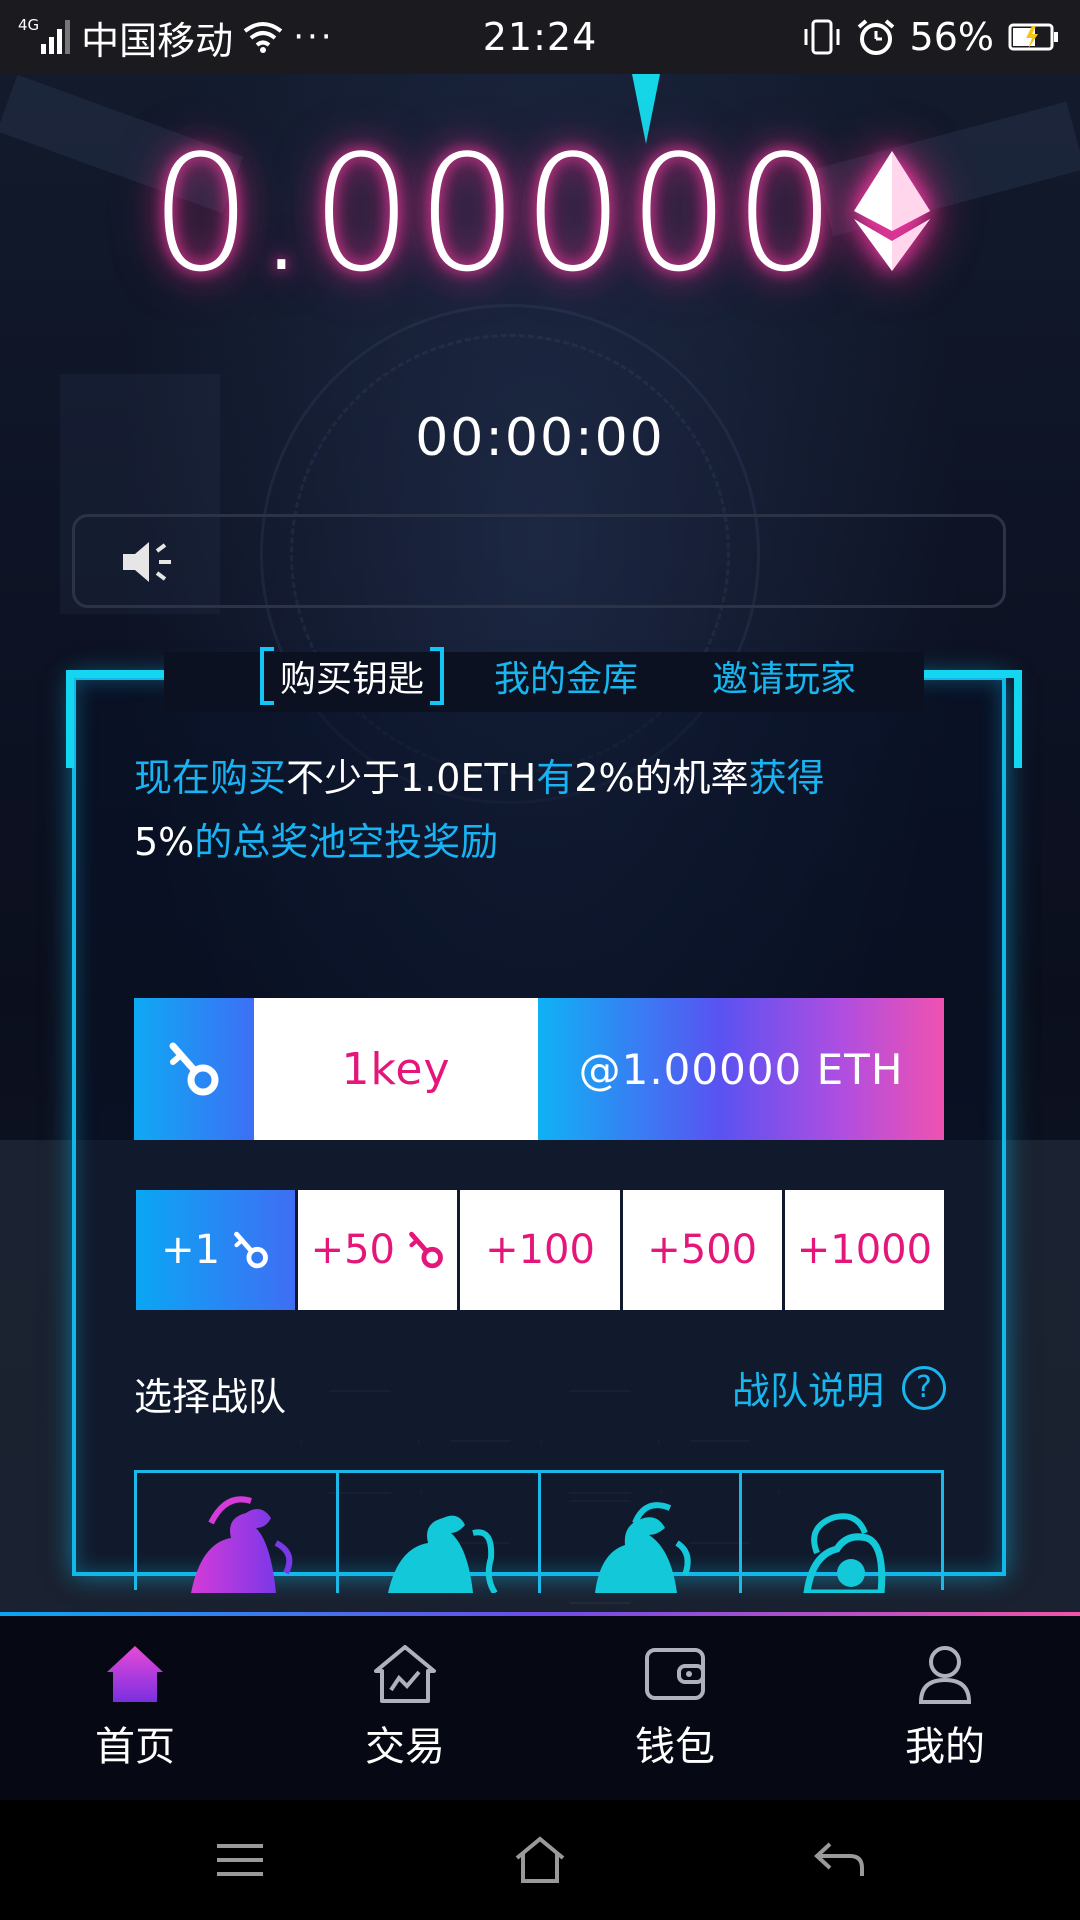 Image resolution: width=1080 pixels, height=1920 pixels. I want to click on menu-icon, so click(240, 1860).